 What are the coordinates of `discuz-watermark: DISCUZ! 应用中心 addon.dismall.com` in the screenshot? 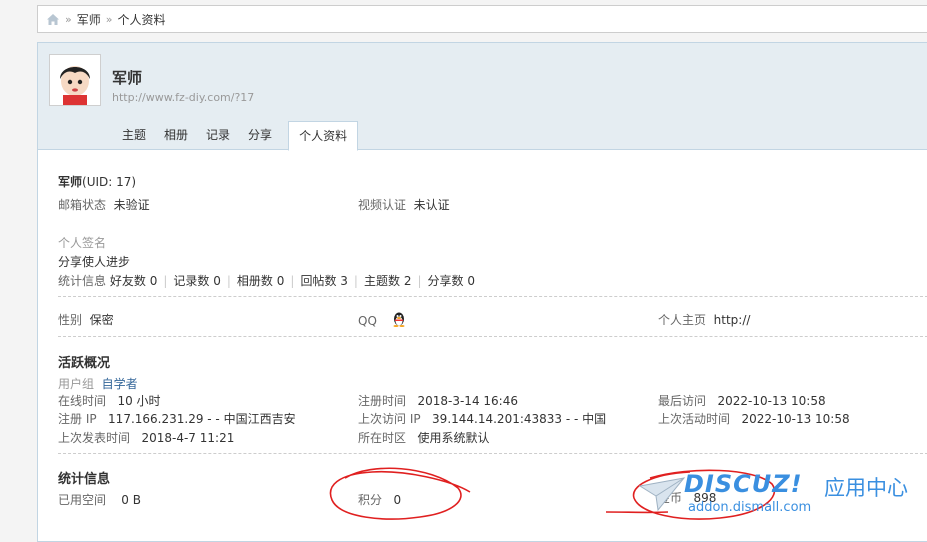 It's located at (773, 496).